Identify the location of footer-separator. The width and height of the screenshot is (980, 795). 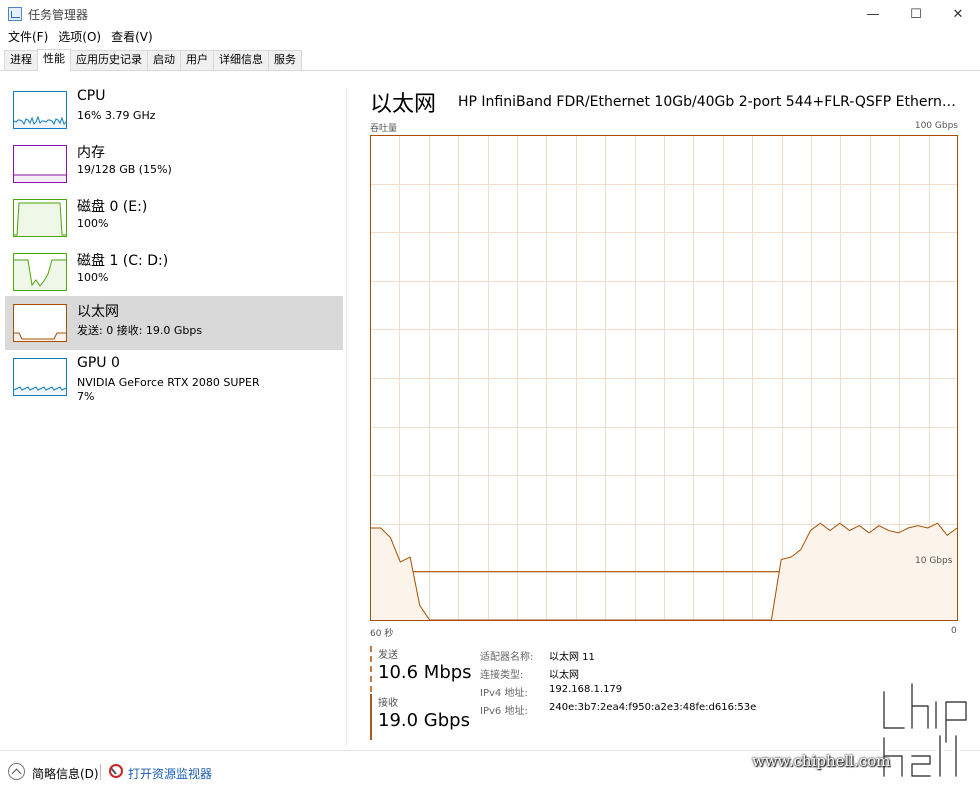
(100, 772).